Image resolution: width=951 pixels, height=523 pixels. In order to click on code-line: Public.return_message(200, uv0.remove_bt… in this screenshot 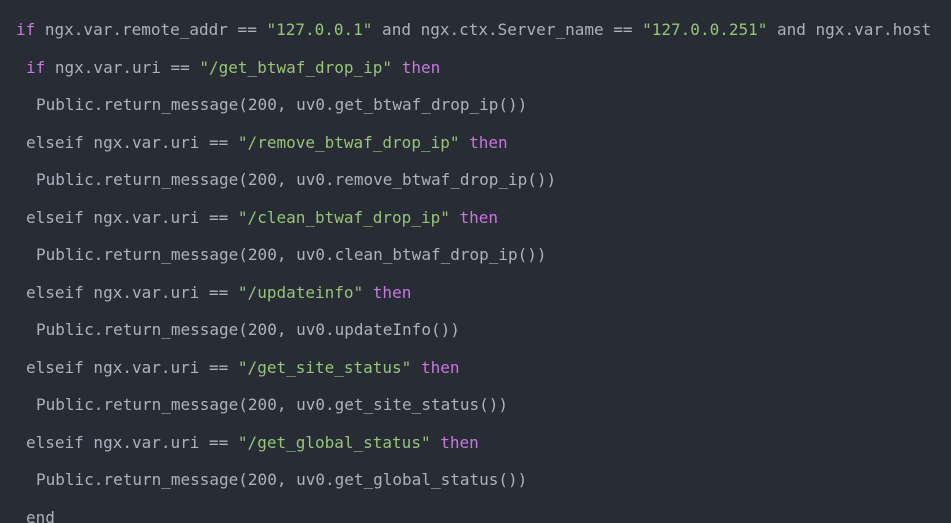, I will do `click(296, 180)`.